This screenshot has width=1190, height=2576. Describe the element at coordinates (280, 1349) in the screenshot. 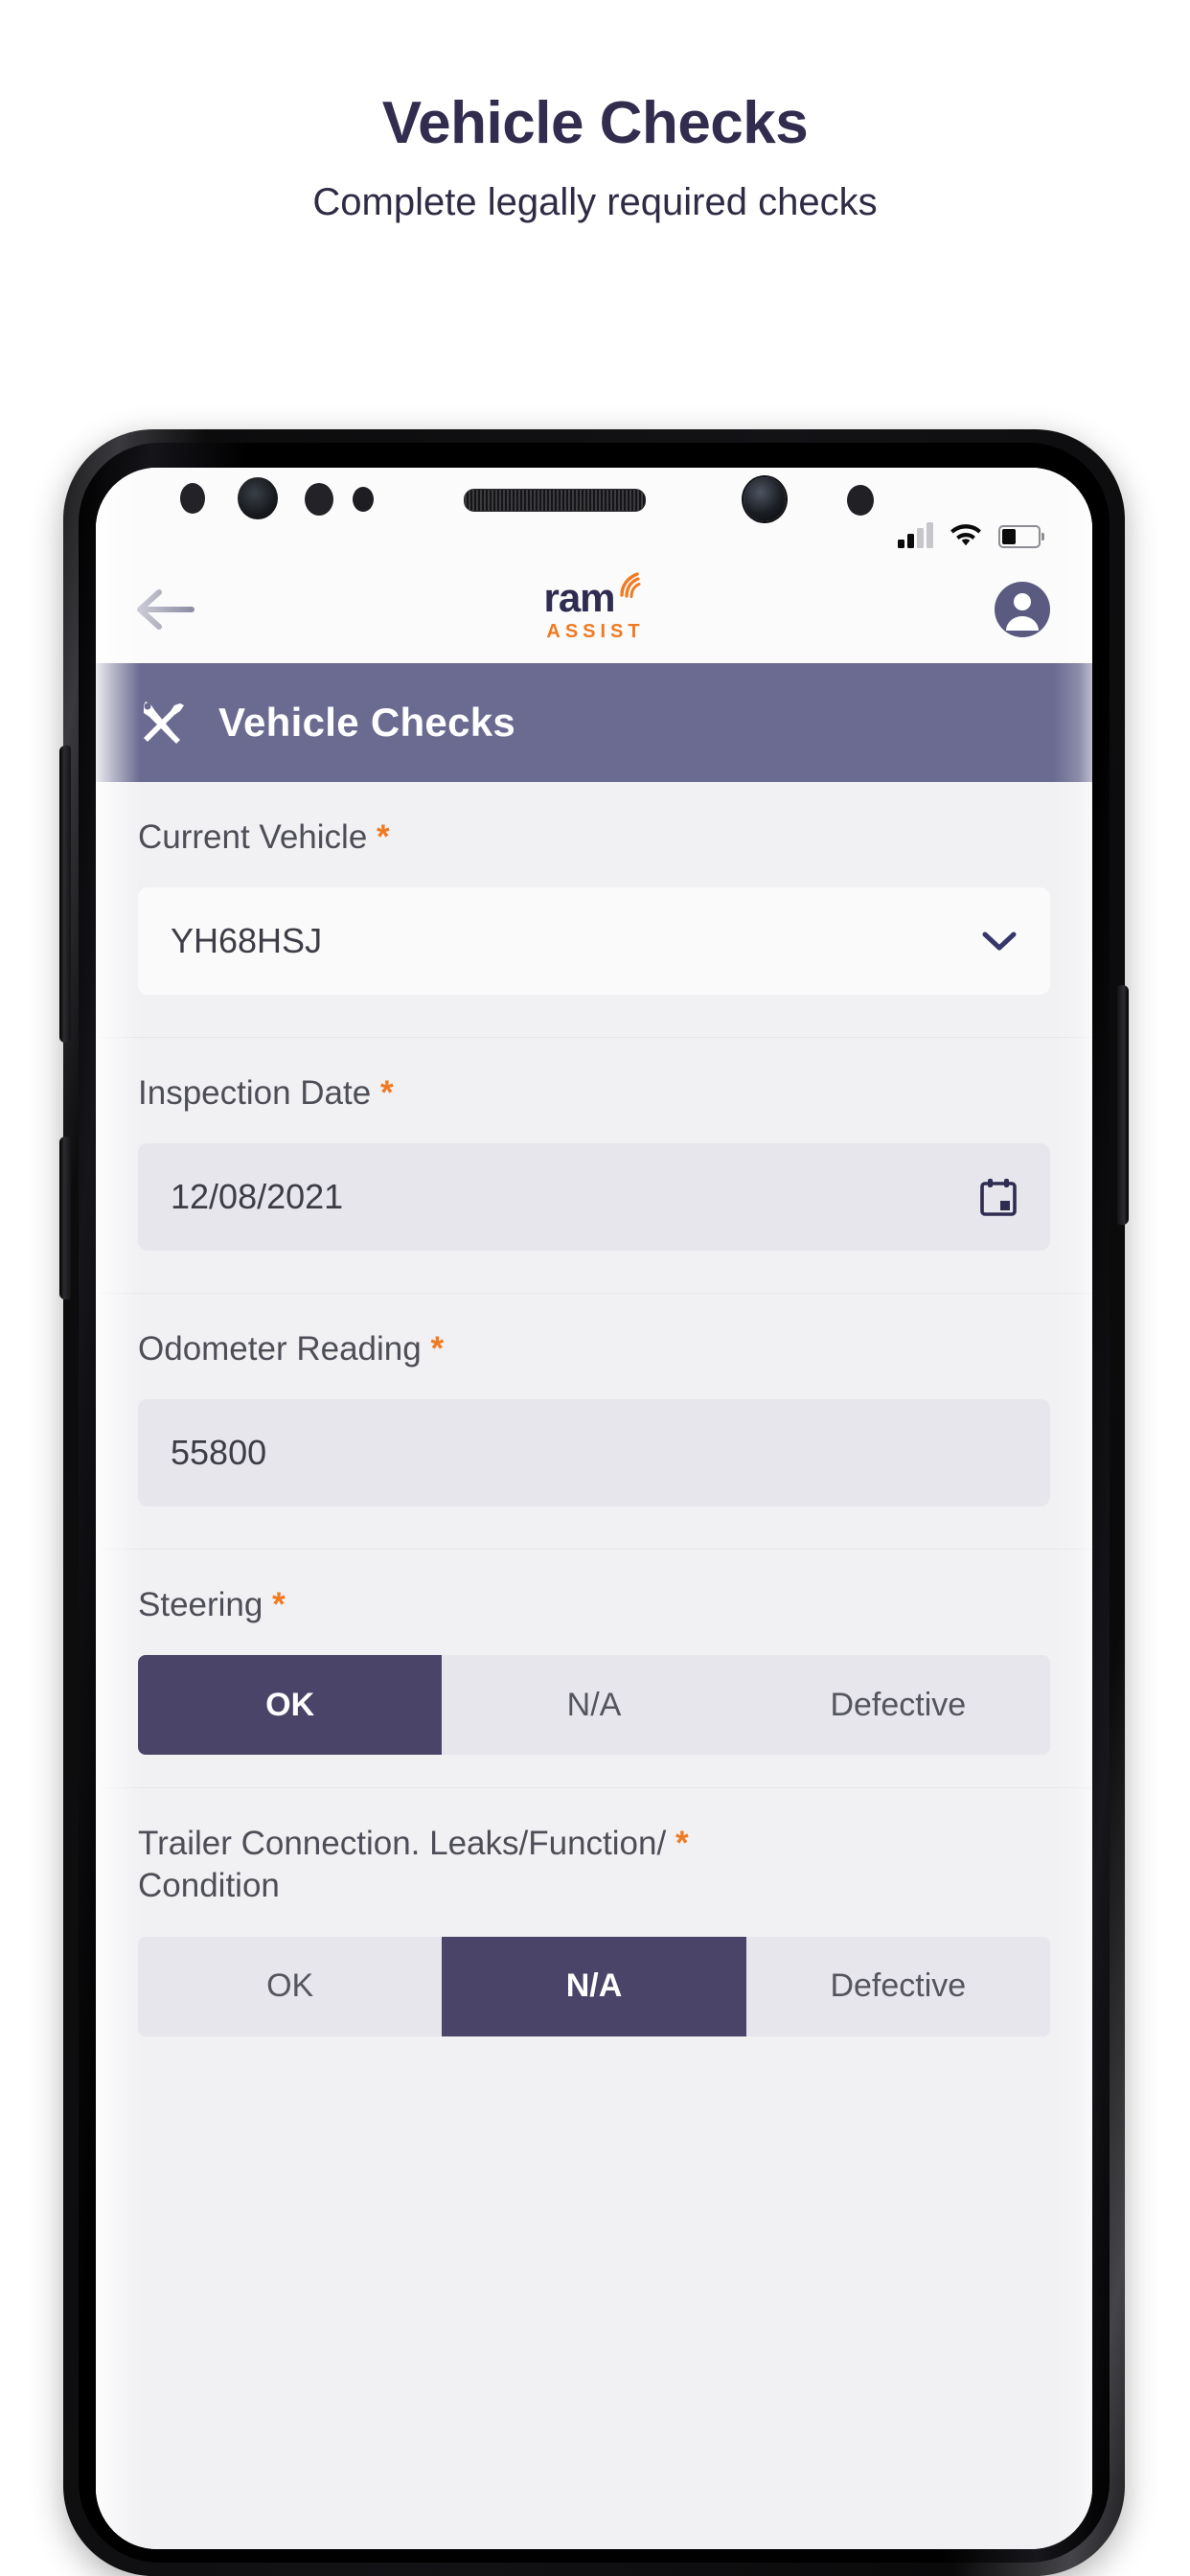

I see `label-text: Odometer Reading` at that location.